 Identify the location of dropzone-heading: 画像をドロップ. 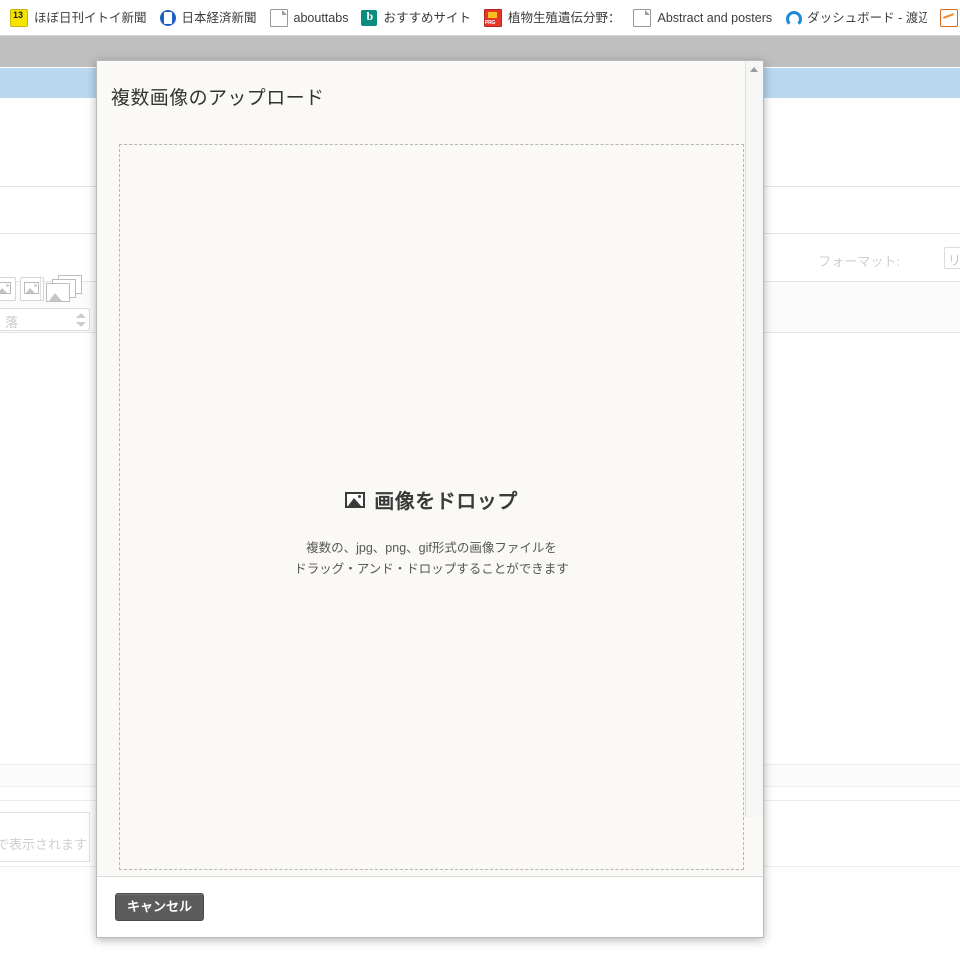
(446, 502).